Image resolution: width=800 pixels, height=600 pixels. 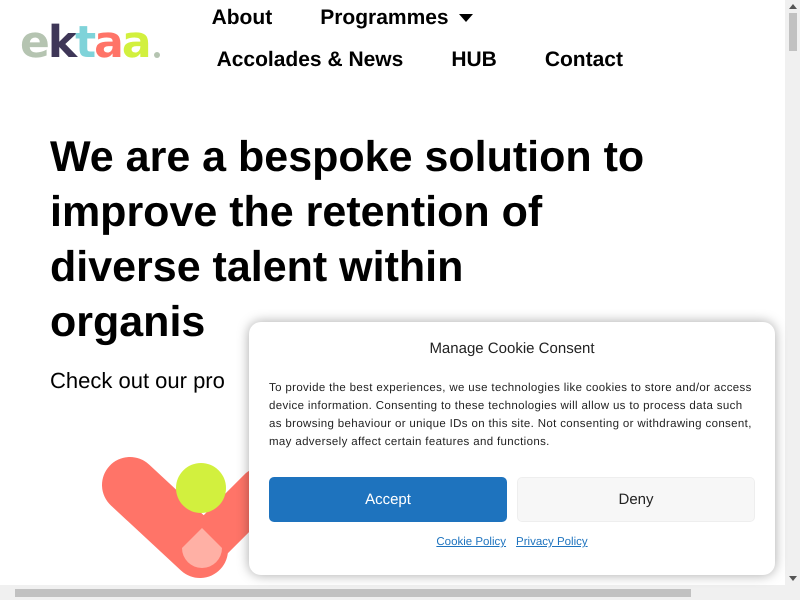 I want to click on hero-subtitle: Check out our pro, so click(x=137, y=381).